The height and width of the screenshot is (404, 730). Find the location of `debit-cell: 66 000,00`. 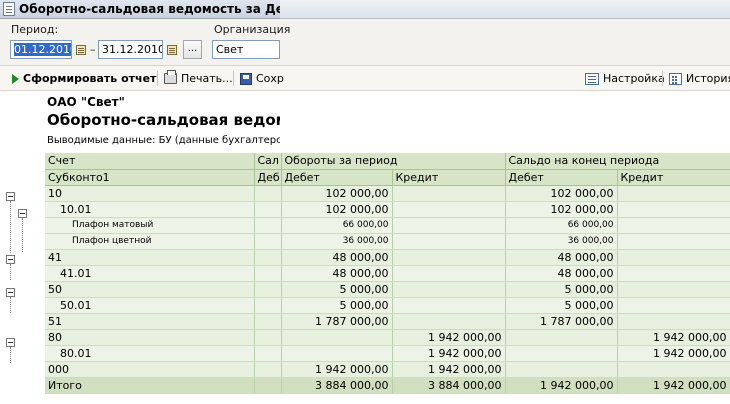

debit-cell: 66 000,00 is located at coordinates (337, 225).